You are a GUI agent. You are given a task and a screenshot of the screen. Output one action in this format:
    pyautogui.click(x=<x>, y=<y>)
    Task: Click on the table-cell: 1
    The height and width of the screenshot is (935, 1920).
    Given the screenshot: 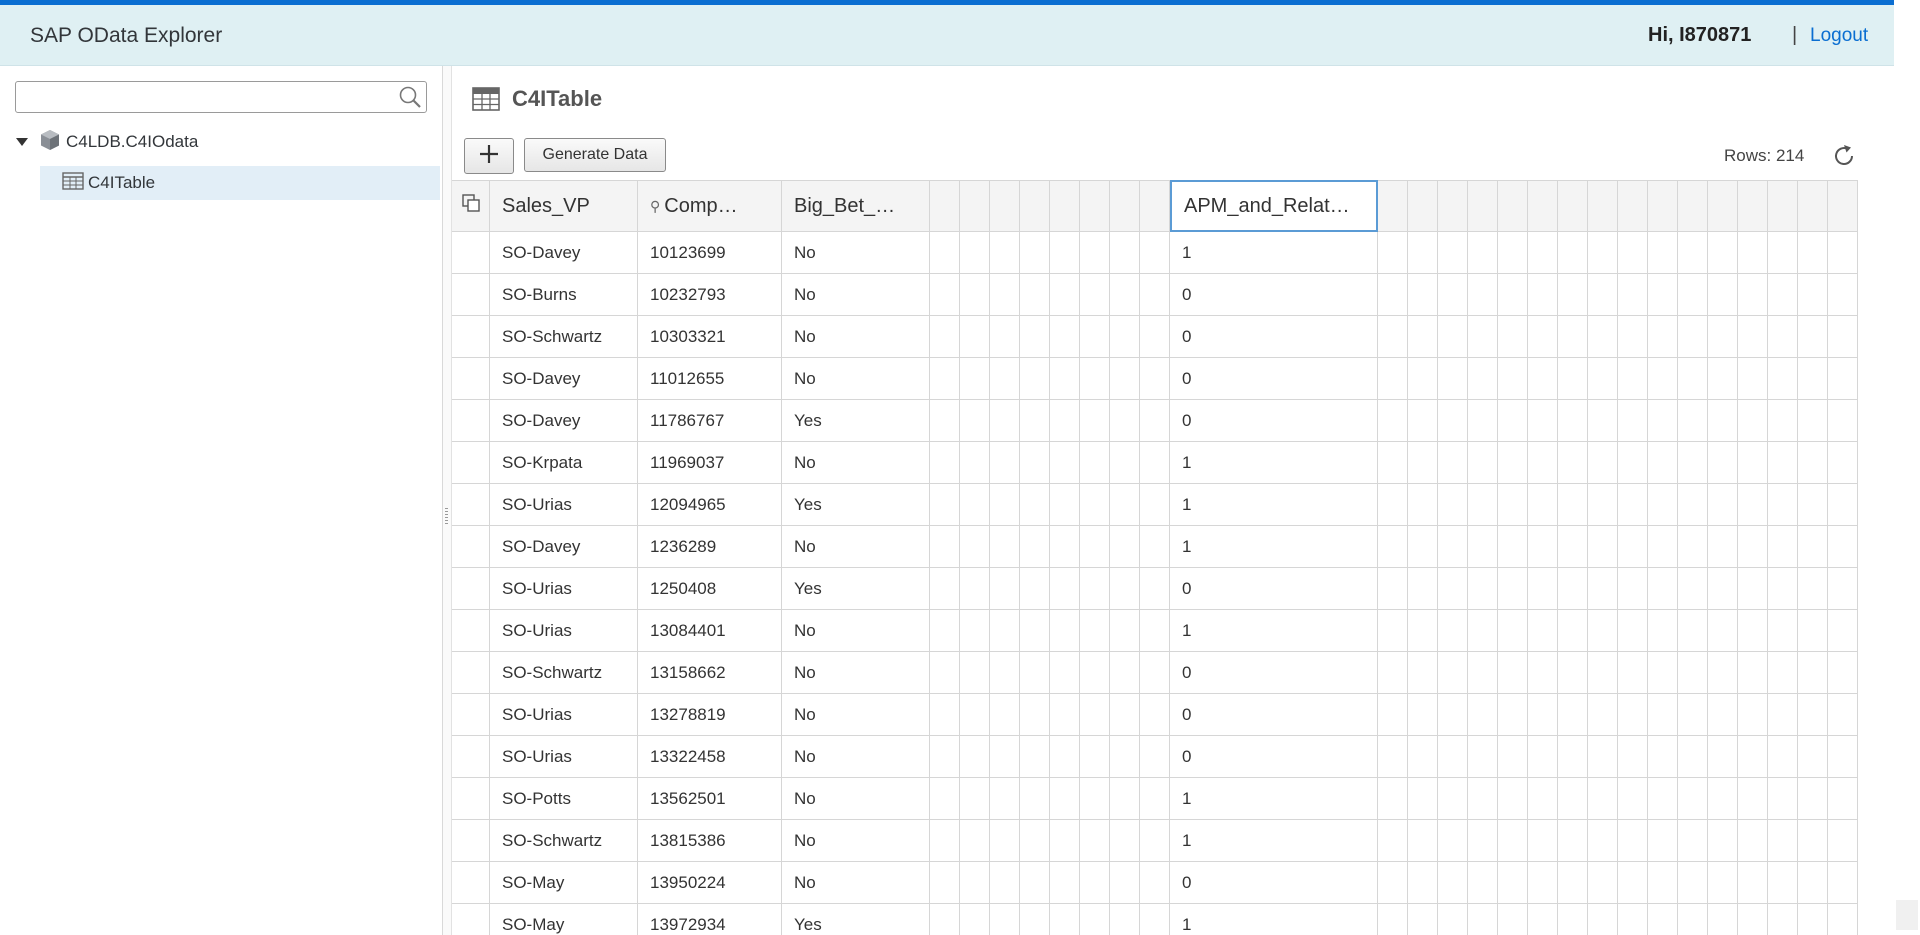 What is the action you would take?
    pyautogui.click(x=1274, y=547)
    